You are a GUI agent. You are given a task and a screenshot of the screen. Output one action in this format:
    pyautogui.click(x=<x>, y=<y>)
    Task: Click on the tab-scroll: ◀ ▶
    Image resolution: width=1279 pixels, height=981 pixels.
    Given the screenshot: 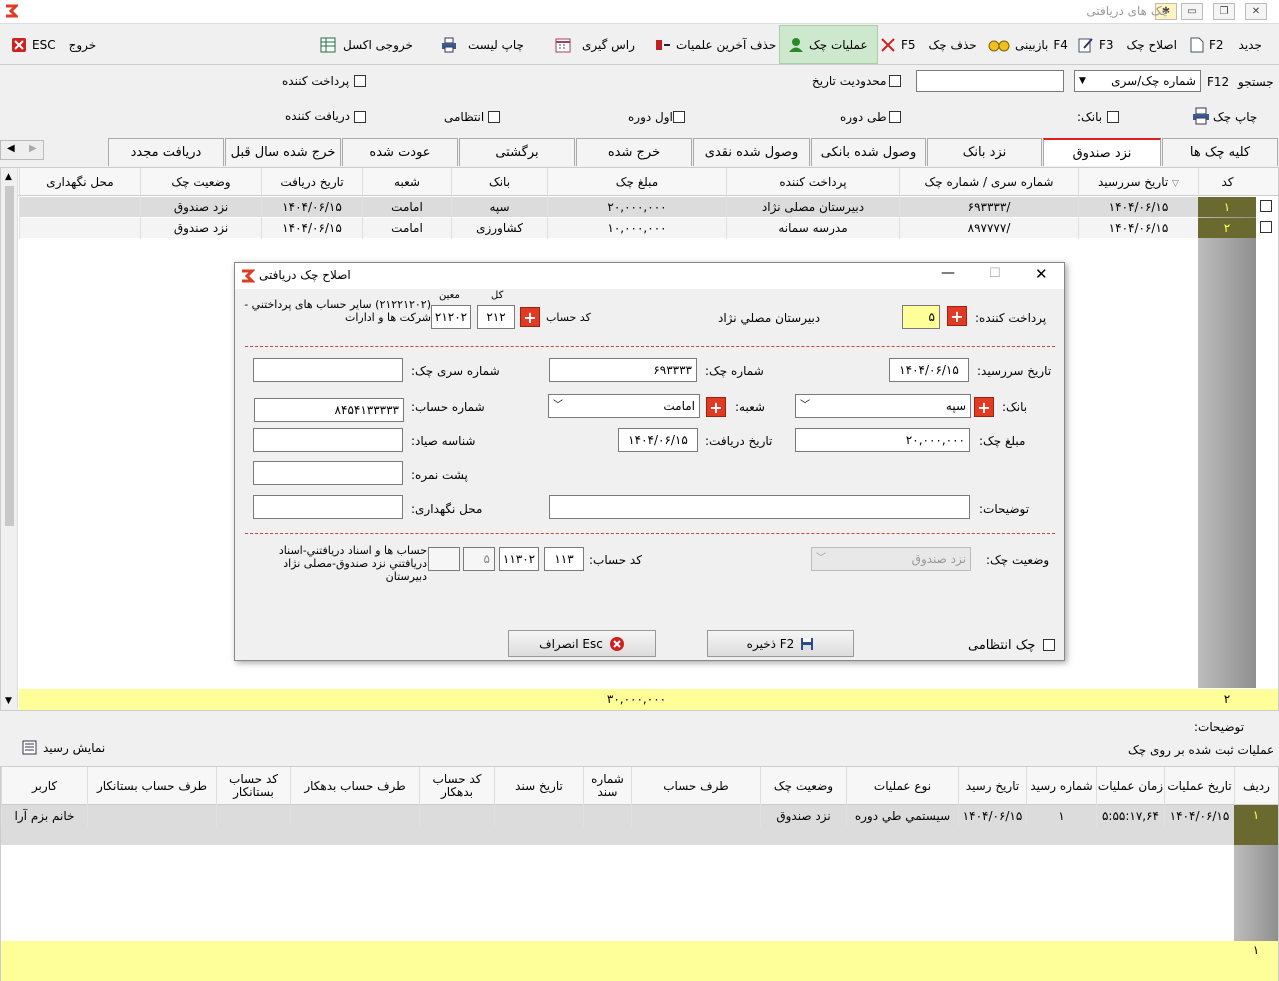 What is the action you would take?
    pyautogui.click(x=22, y=150)
    